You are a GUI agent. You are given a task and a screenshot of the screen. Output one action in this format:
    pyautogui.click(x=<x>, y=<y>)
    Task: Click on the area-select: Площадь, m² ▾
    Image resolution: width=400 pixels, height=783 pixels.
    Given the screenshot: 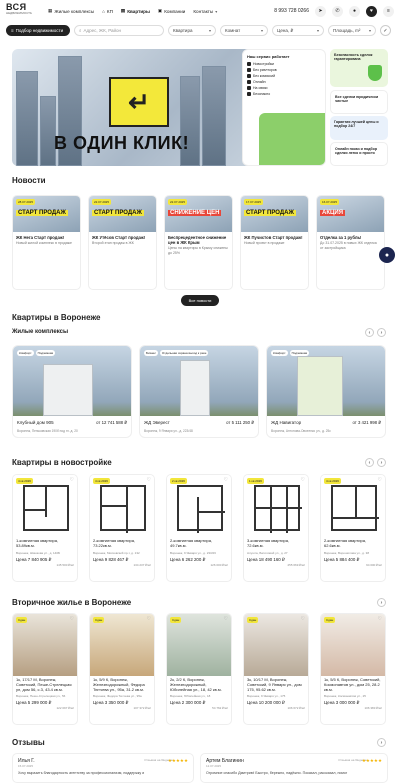 What is the action you would take?
    pyautogui.click(x=352, y=30)
    